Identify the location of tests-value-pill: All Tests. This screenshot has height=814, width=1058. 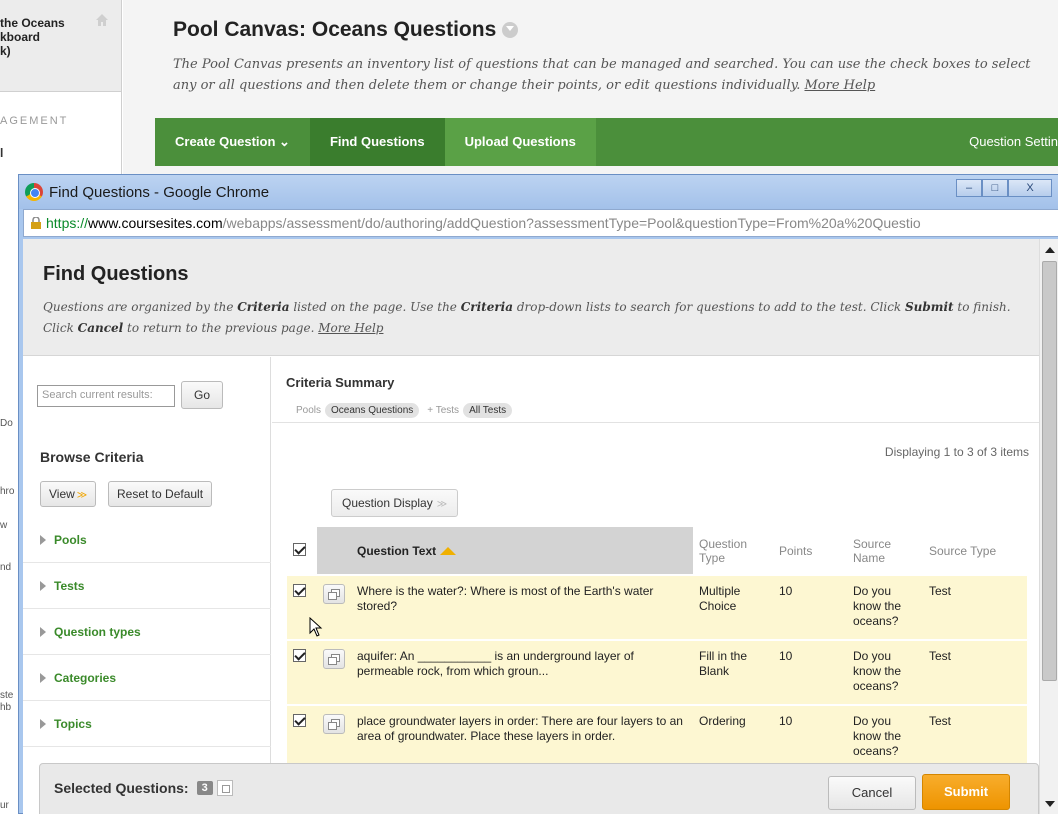
(488, 410).